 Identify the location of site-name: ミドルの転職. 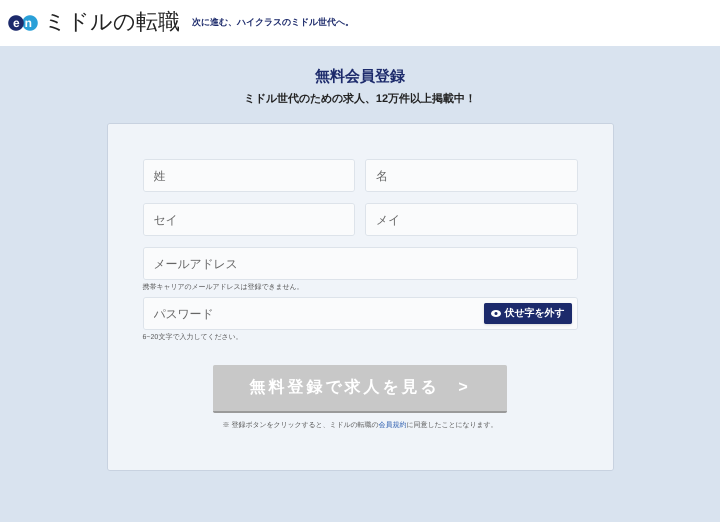
(112, 23).